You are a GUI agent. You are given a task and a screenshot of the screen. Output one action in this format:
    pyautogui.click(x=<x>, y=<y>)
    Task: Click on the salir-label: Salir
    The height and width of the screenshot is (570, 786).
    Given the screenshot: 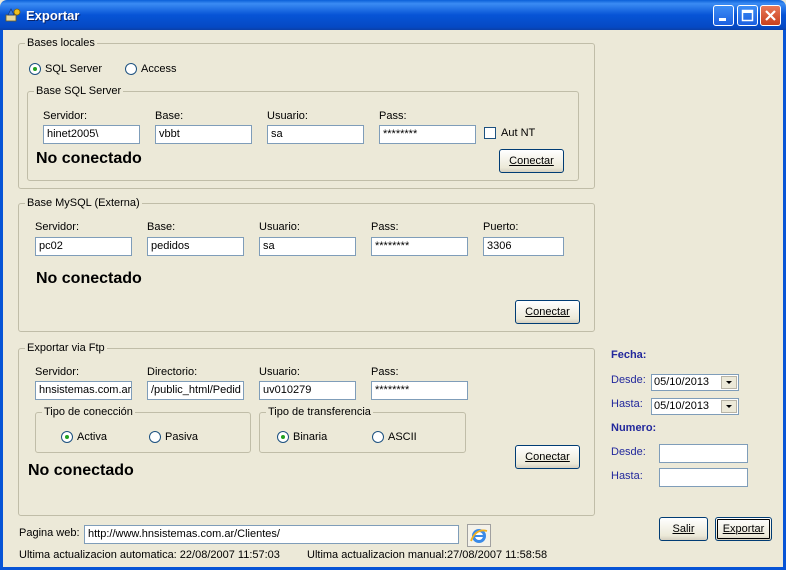 What is the action you would take?
    pyautogui.click(x=683, y=529)
    